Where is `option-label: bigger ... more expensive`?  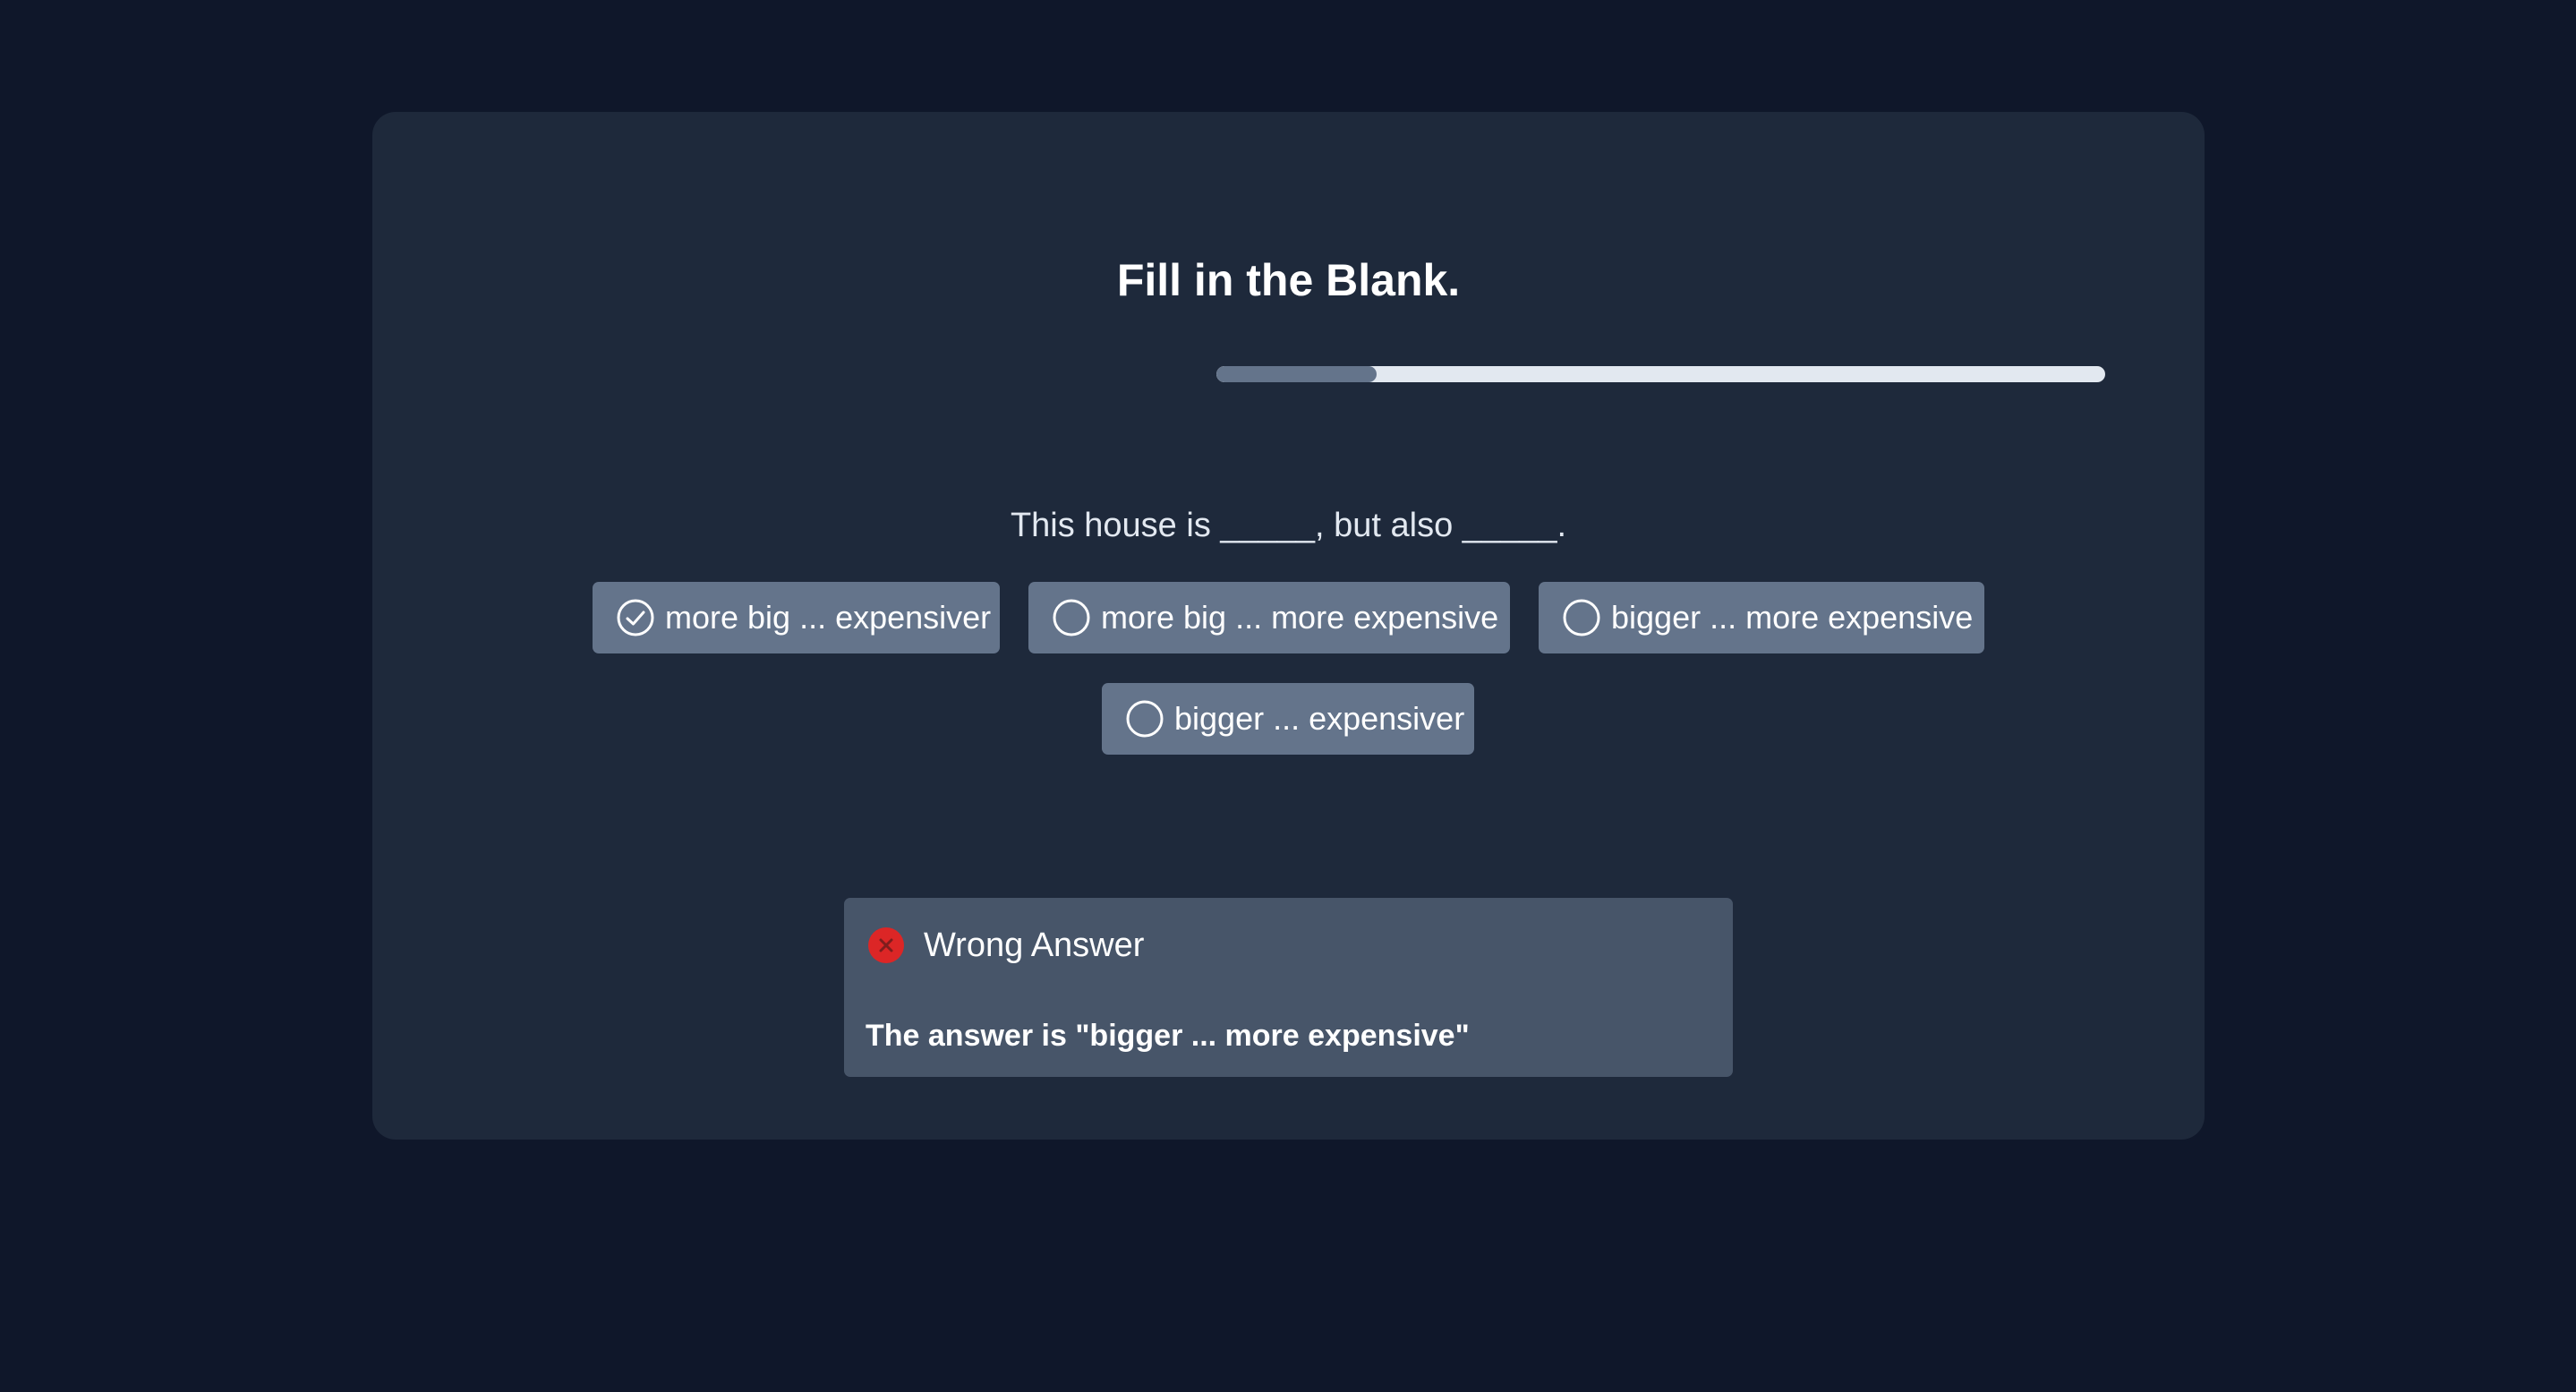
option-label: bigger ... more expensive is located at coordinates (1792, 617).